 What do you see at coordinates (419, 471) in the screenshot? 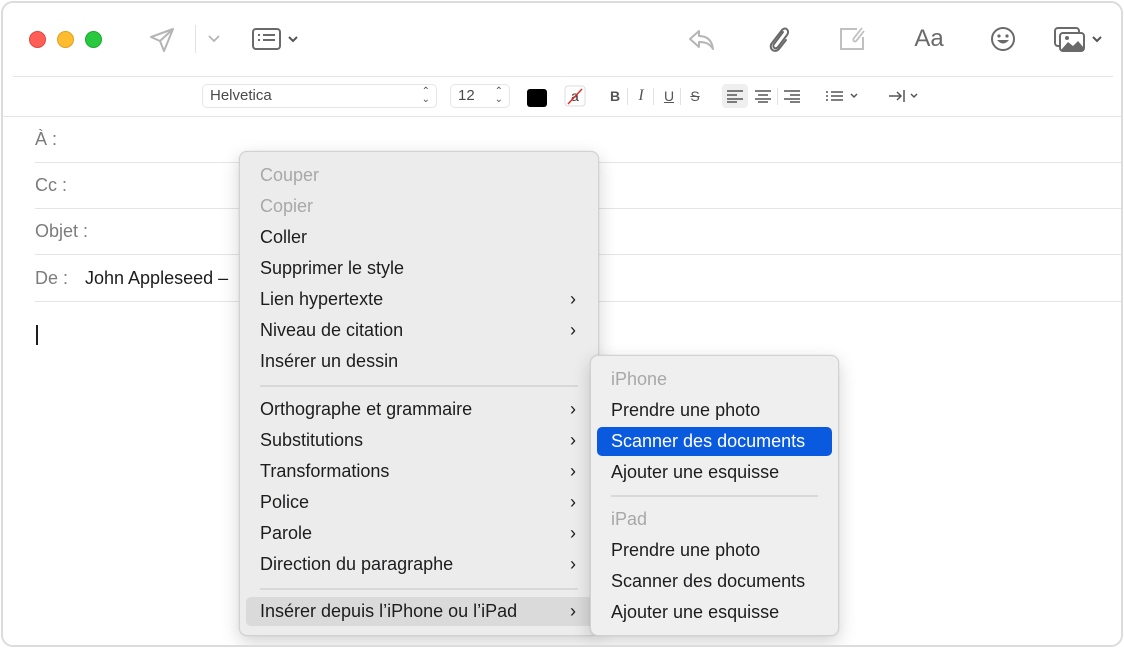
I see `menu-item-transformations: Transformations ›` at bounding box center [419, 471].